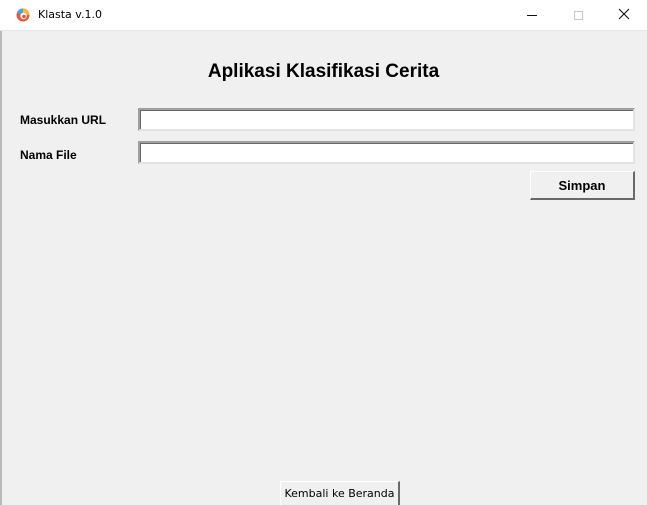 Image resolution: width=647 pixels, height=505 pixels. Describe the element at coordinates (340, 493) in the screenshot. I see `back-to-home-button: Kembali ke Beranda` at that location.